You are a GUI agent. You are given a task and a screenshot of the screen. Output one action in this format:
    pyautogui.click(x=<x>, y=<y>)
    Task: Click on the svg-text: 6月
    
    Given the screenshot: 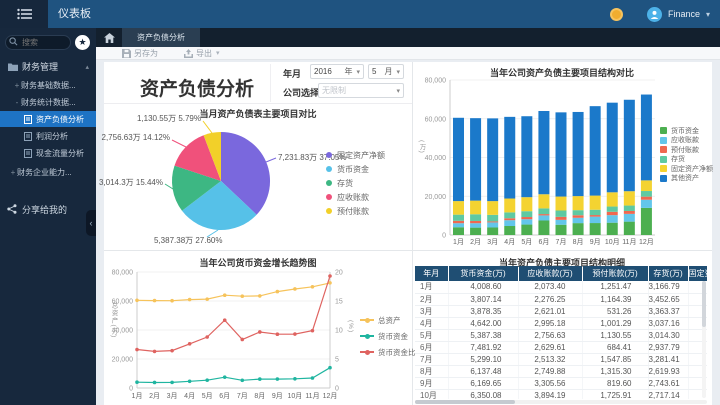 What is the action you would take?
    pyautogui.click(x=224, y=396)
    